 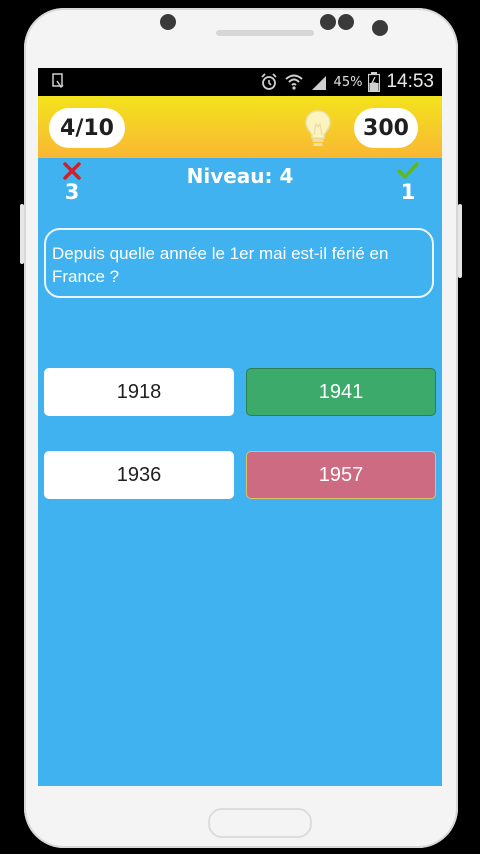 What do you see at coordinates (374, 82) in the screenshot?
I see `battery-charging-icon` at bounding box center [374, 82].